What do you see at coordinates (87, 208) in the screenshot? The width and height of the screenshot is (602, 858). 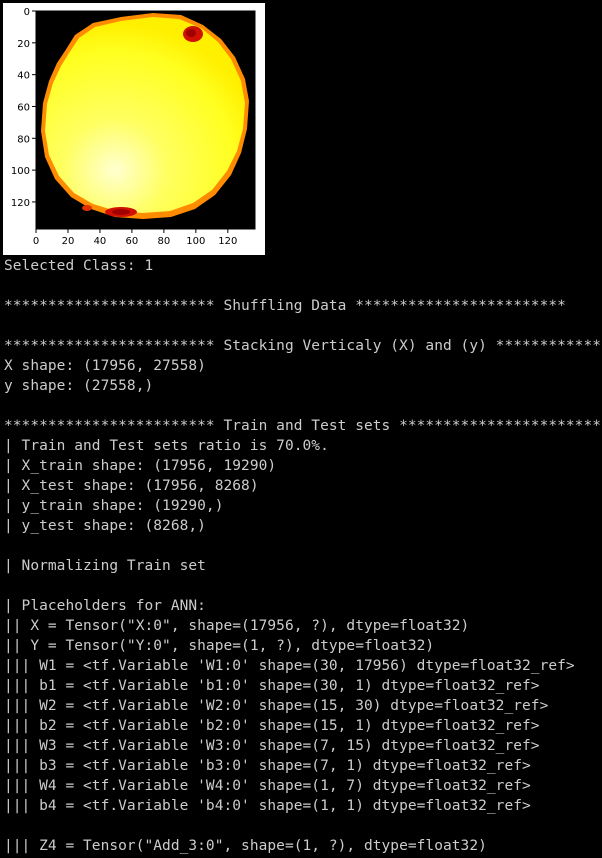 I see `image-spot-bottom-left` at bounding box center [87, 208].